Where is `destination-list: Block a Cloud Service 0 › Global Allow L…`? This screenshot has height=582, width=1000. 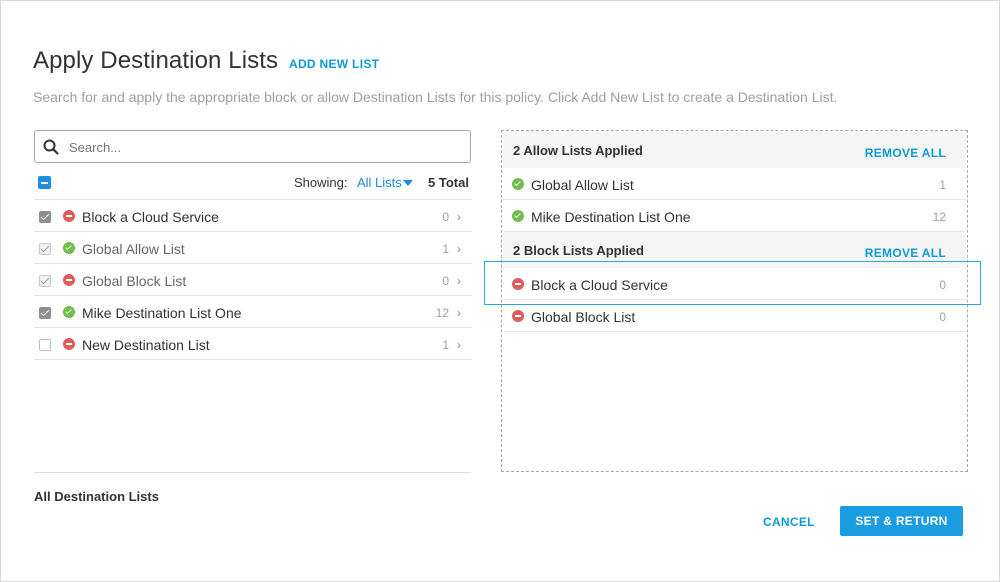 destination-list: Block a Cloud Service 0 › Global Allow L… is located at coordinates (252, 279).